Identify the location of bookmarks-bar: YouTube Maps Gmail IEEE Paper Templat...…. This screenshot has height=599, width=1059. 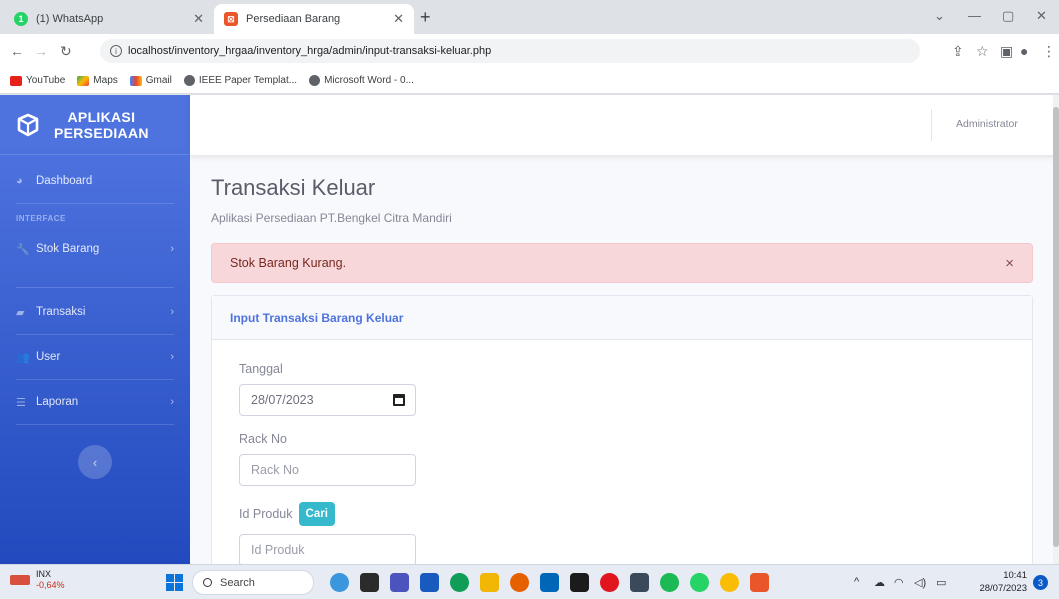
(529, 81).